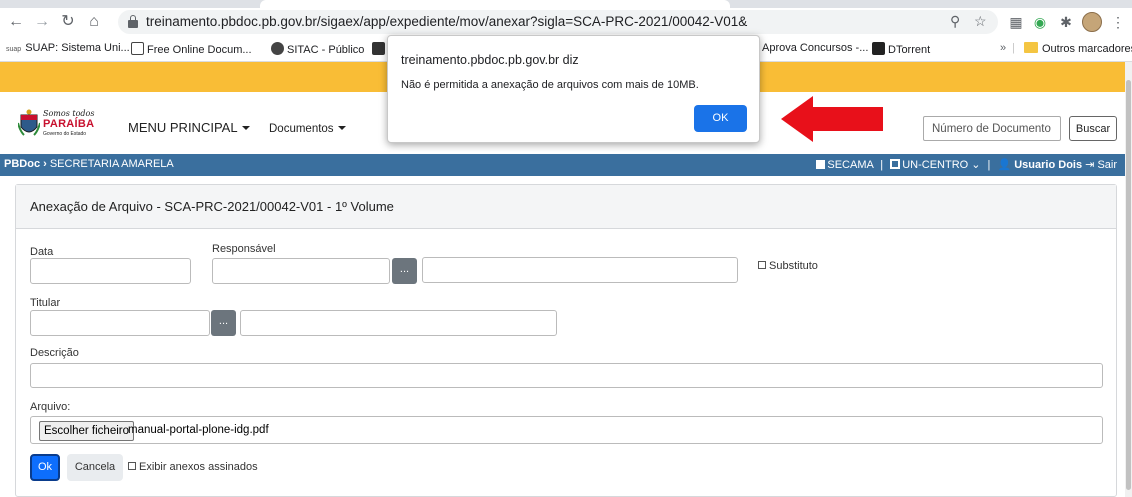 Image resolution: width=1132 pixels, height=497 pixels. I want to click on data-field, so click(110, 271).